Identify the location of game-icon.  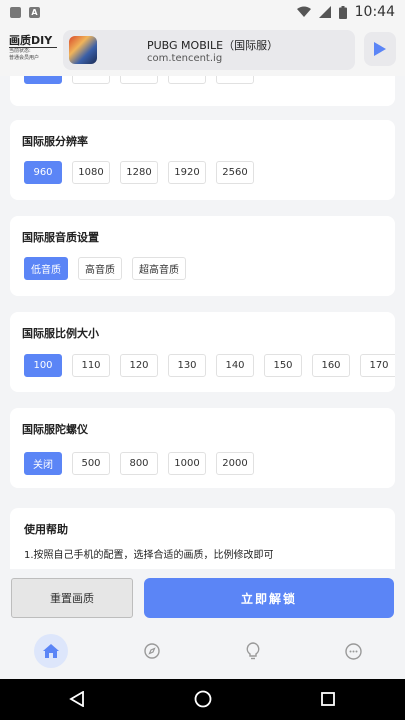
(83, 50).